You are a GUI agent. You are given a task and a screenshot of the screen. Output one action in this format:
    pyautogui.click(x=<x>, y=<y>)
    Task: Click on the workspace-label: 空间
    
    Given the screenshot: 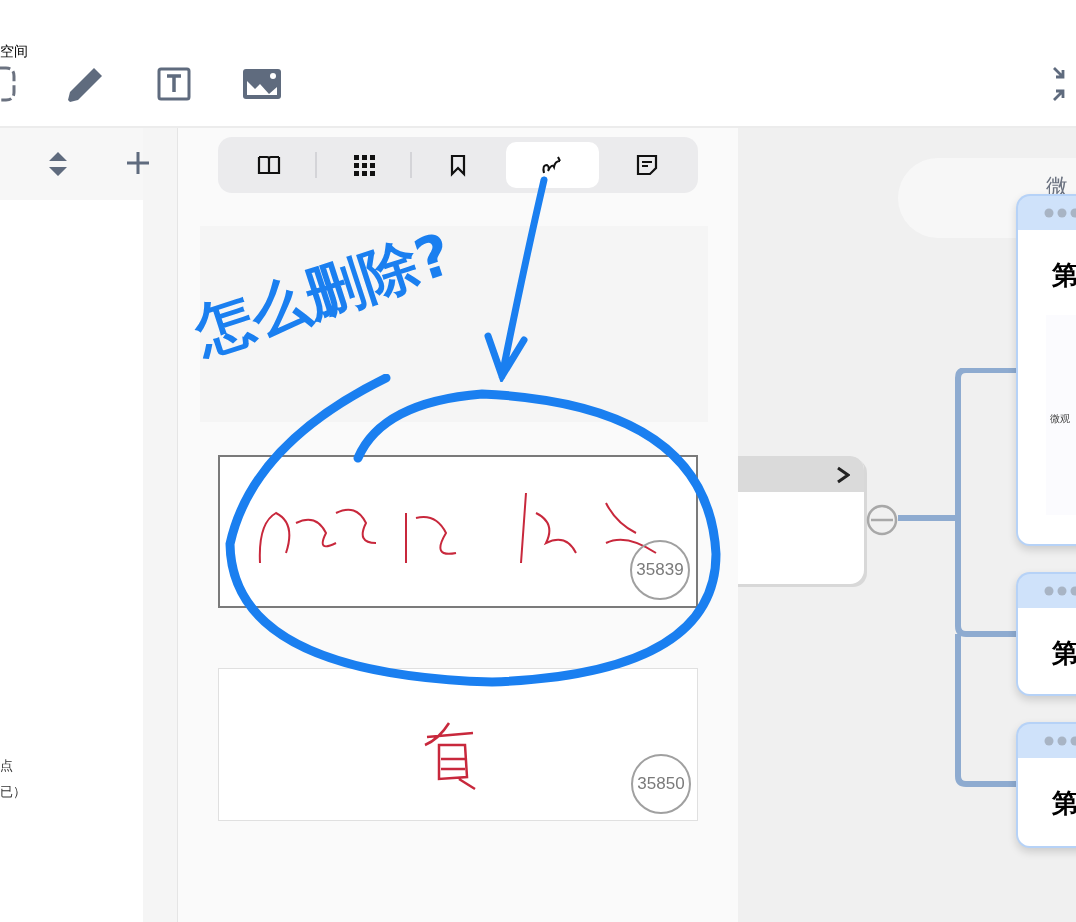 What is the action you would take?
    pyautogui.click(x=14, y=51)
    